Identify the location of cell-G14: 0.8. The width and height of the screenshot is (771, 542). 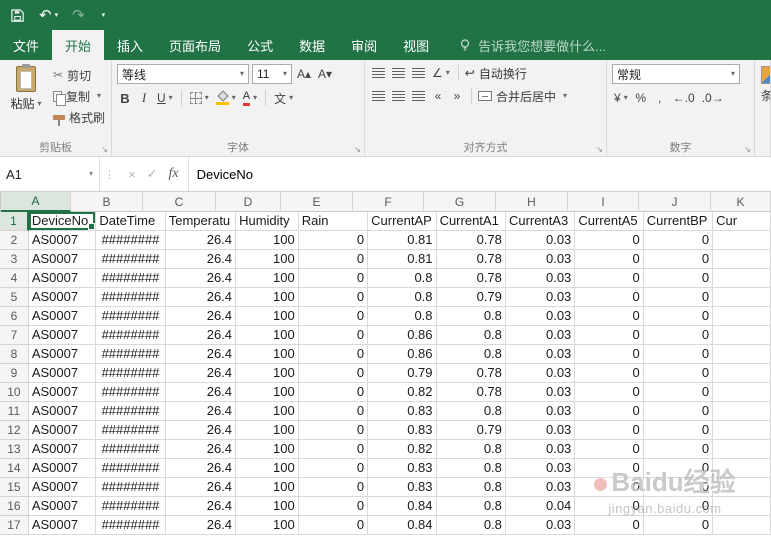
(471, 468).